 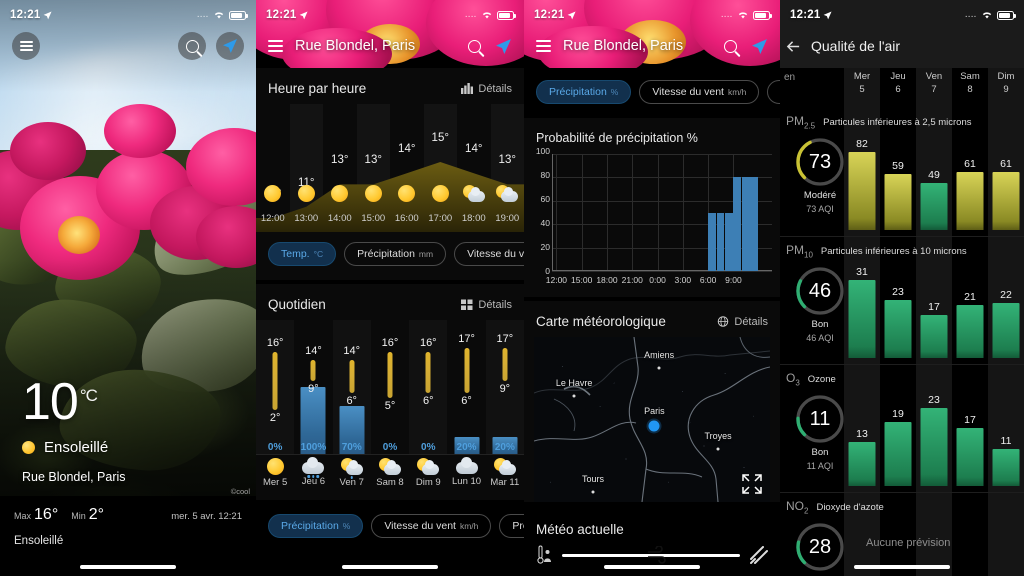 I want to click on daily-day-label: Lun 10, so click(x=467, y=481).